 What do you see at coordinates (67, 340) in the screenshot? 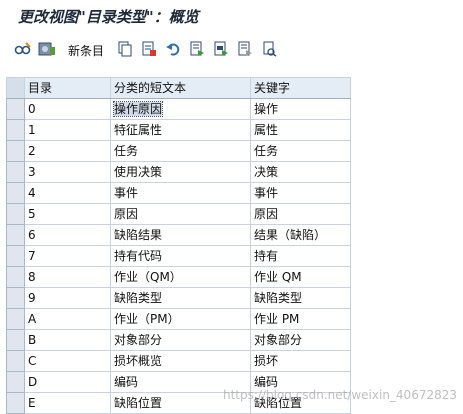
I see `catalog-code-cell: B` at bounding box center [67, 340].